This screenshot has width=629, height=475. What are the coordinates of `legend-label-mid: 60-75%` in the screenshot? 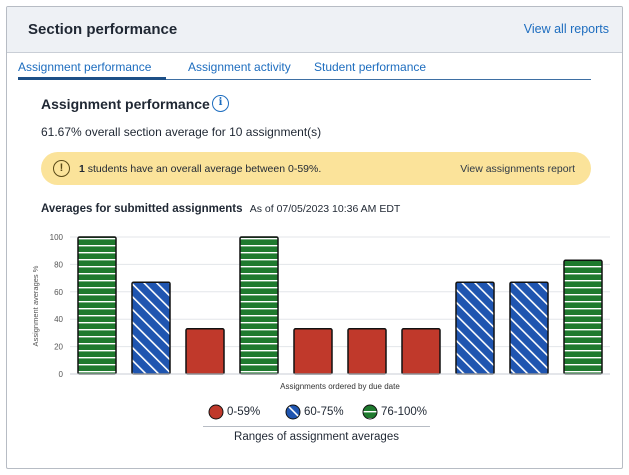 It's located at (324, 412).